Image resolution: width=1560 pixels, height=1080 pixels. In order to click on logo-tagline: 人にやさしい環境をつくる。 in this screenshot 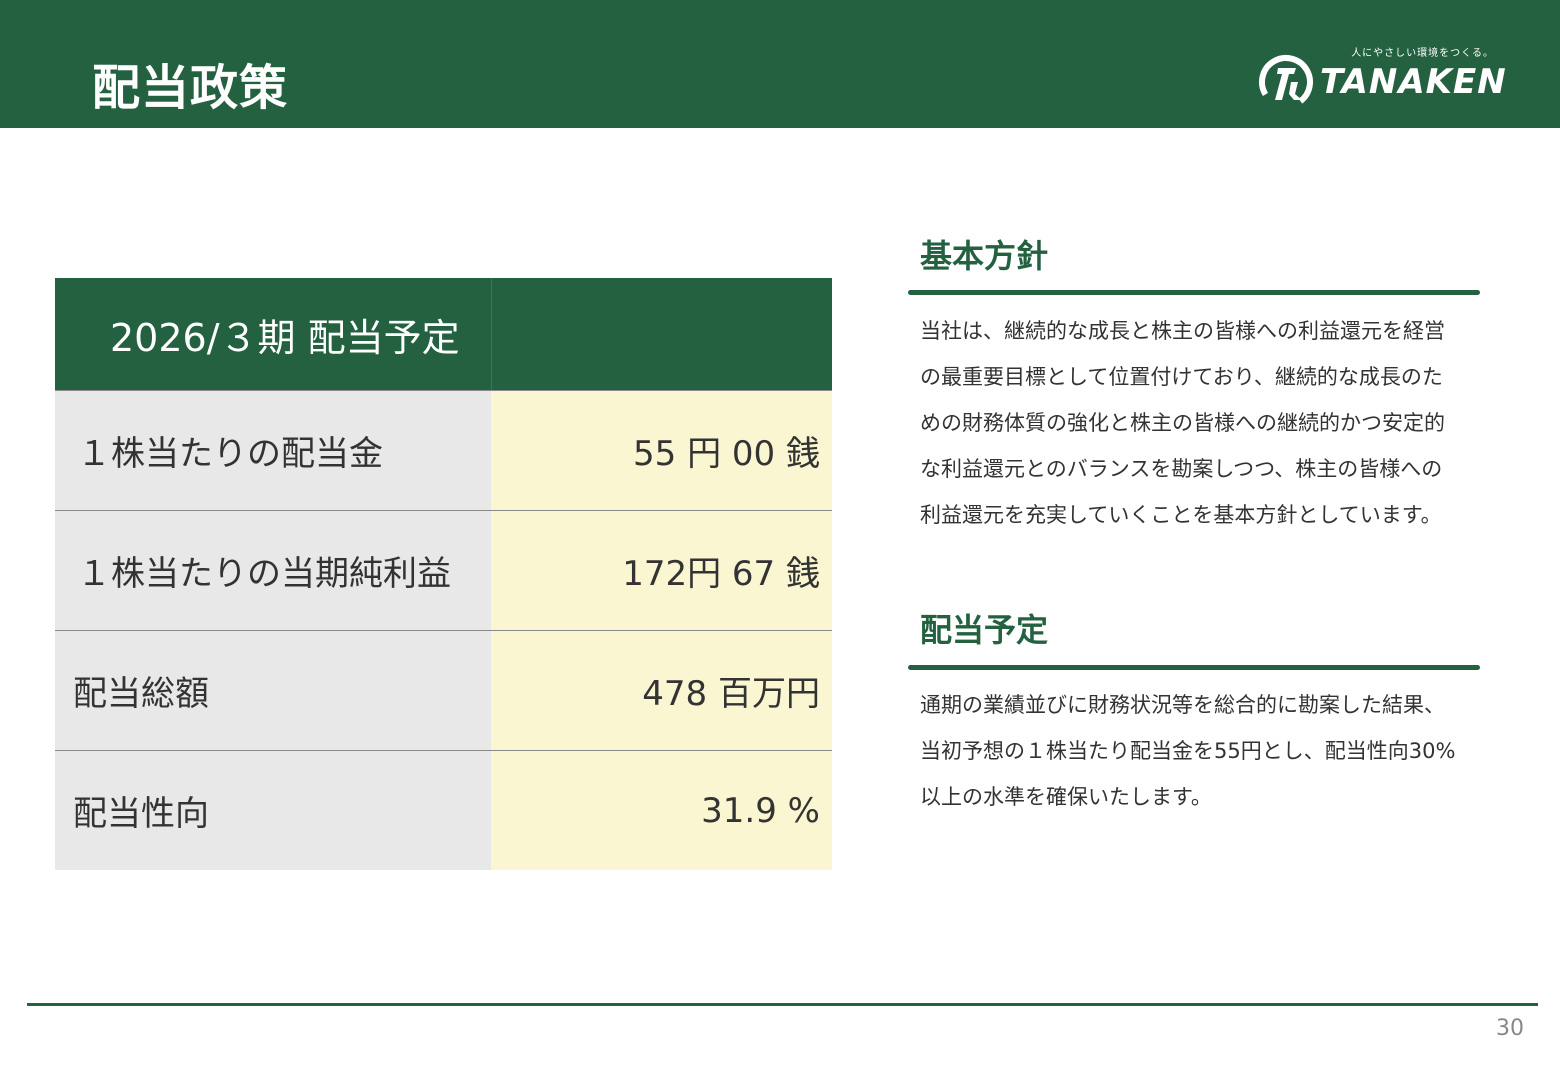, I will do `click(1422, 53)`.